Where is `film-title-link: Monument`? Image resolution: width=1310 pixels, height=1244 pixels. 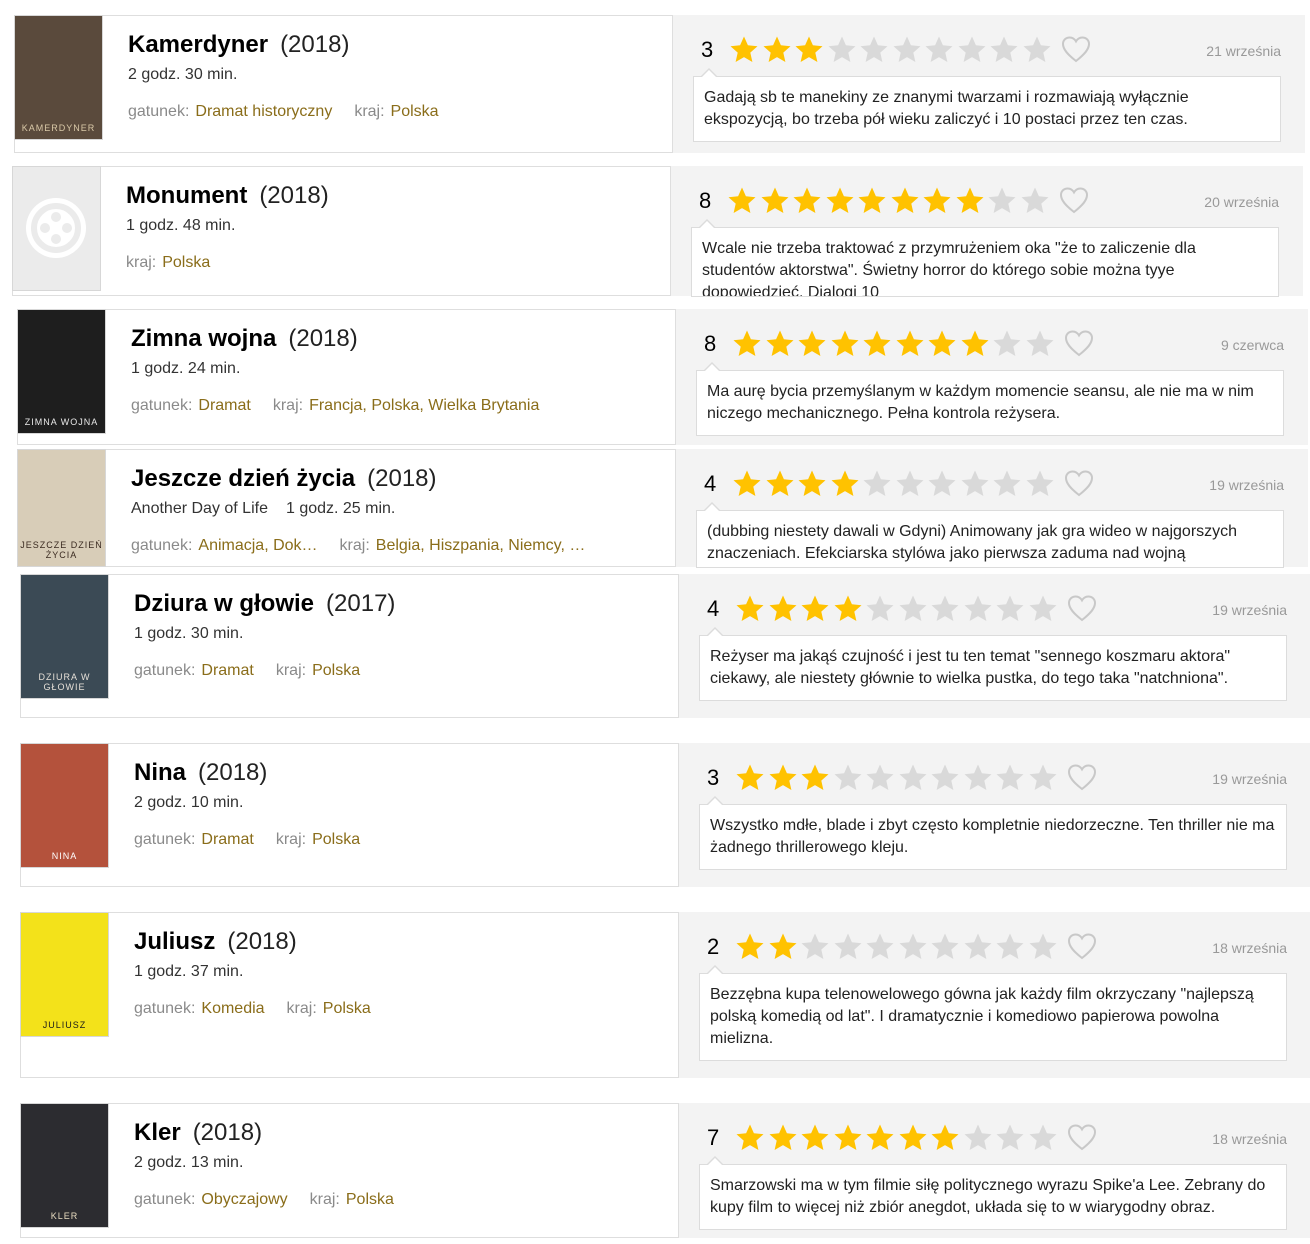
film-title-link: Monument is located at coordinates (186, 195).